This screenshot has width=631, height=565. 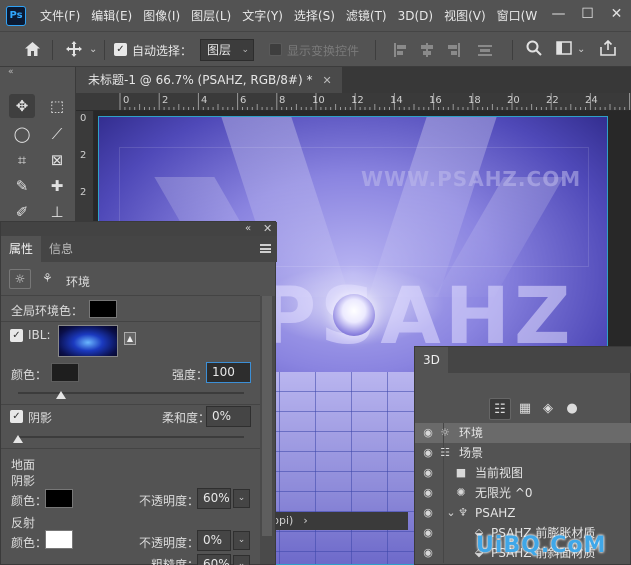 What do you see at coordinates (587, 15) in the screenshot?
I see `maximize-button: ☐` at bounding box center [587, 15].